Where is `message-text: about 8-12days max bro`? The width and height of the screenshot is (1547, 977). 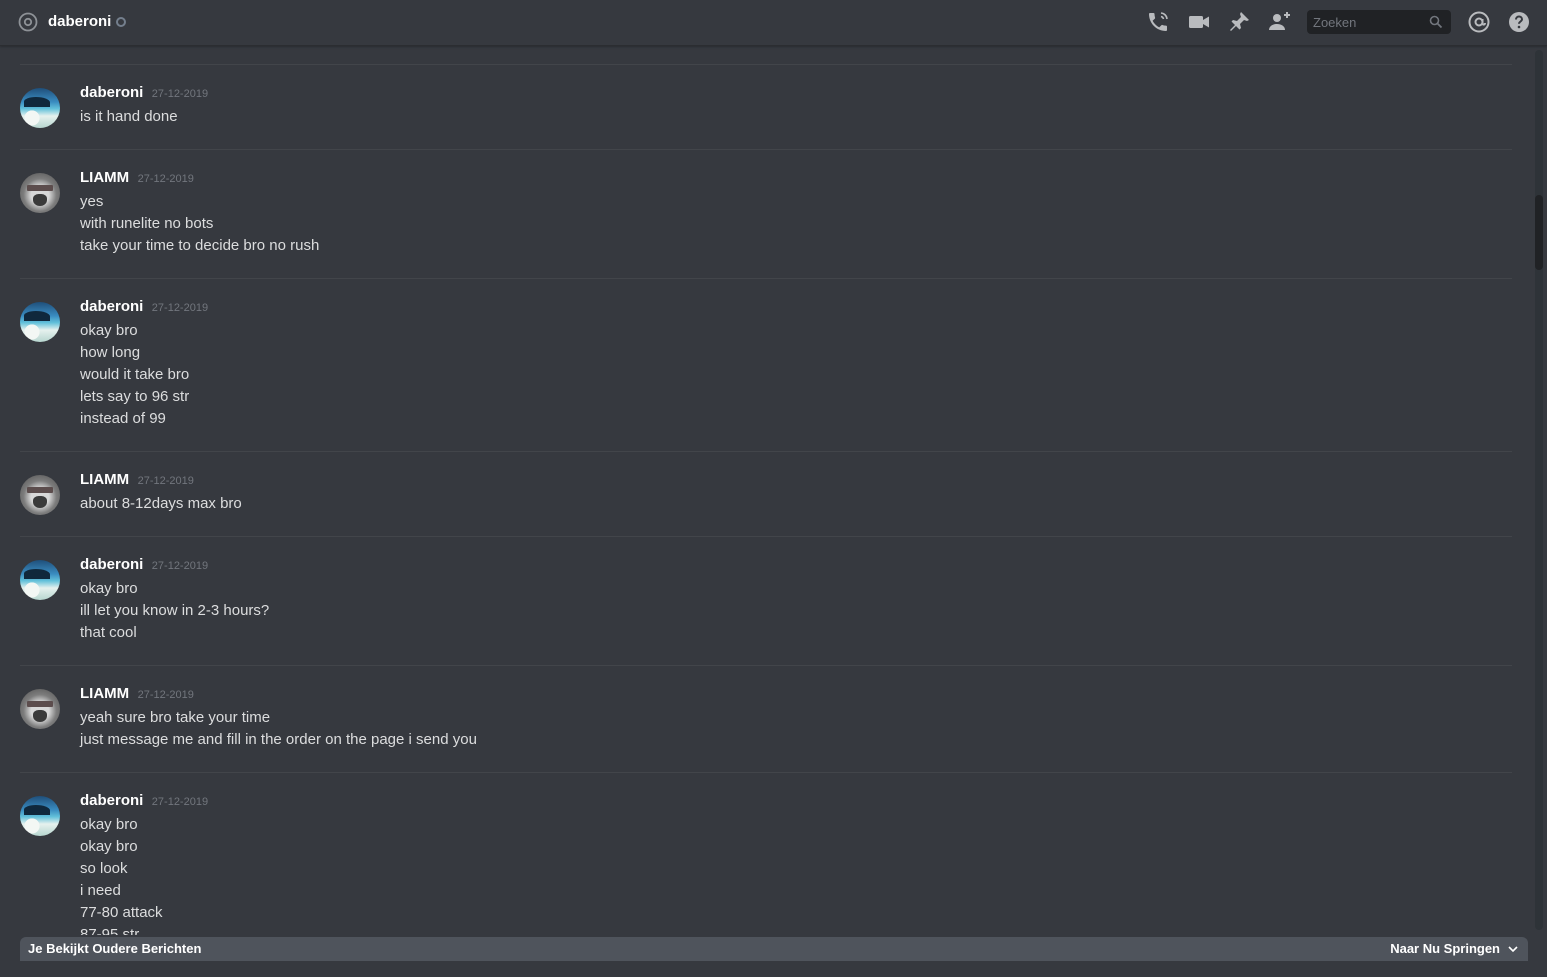 message-text: about 8-12days max bro is located at coordinates (161, 503).